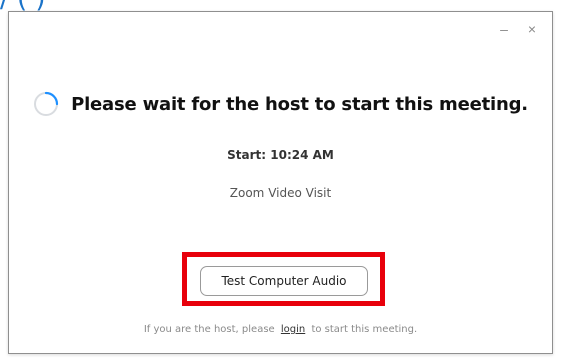 This screenshot has height=358, width=562. What do you see at coordinates (280, 155) in the screenshot?
I see `start-time: Start: 10:24 AM` at bounding box center [280, 155].